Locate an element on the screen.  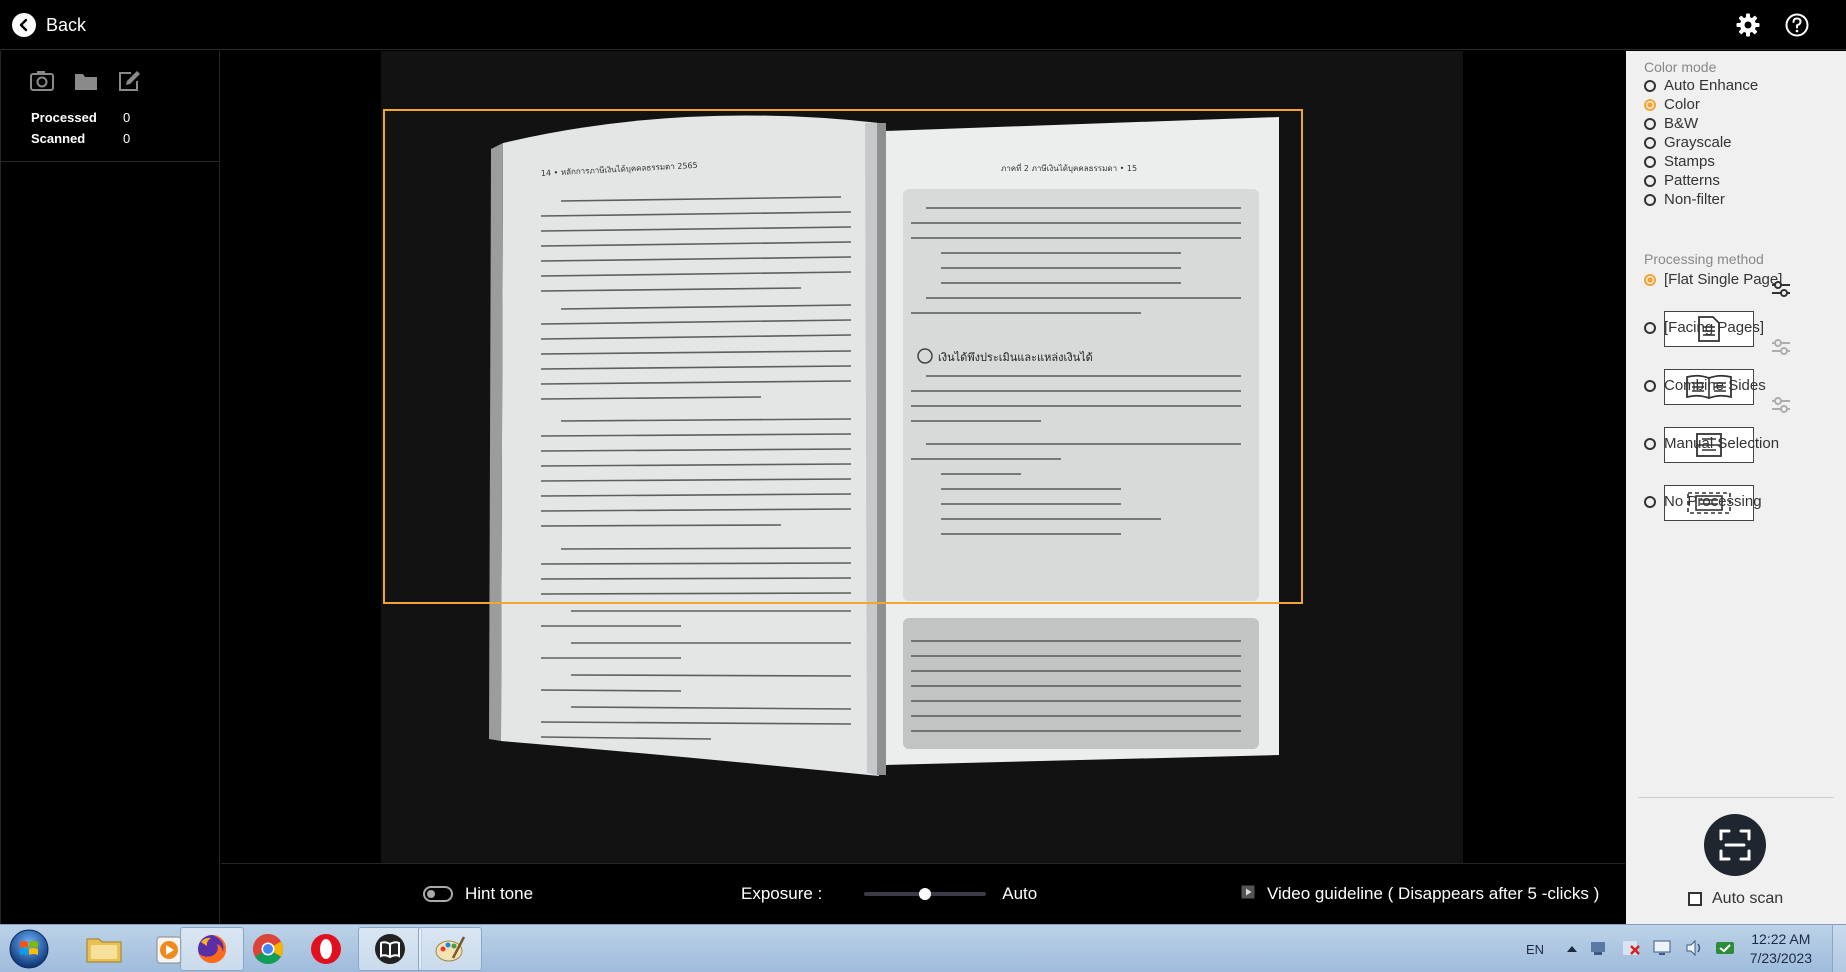
color-mode-grayscale: Grayscale is located at coordinates (1688, 142).